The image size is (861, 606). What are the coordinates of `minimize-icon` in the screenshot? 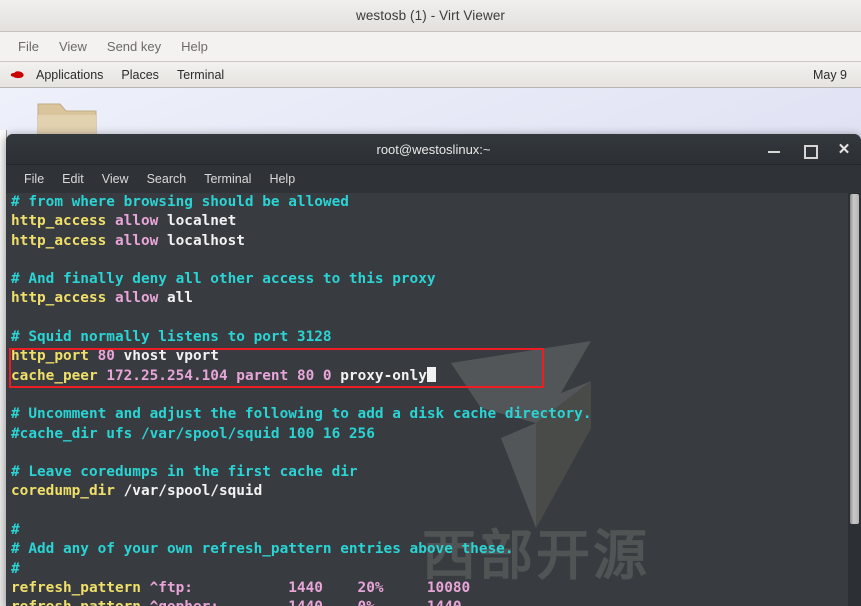 It's located at (774, 150).